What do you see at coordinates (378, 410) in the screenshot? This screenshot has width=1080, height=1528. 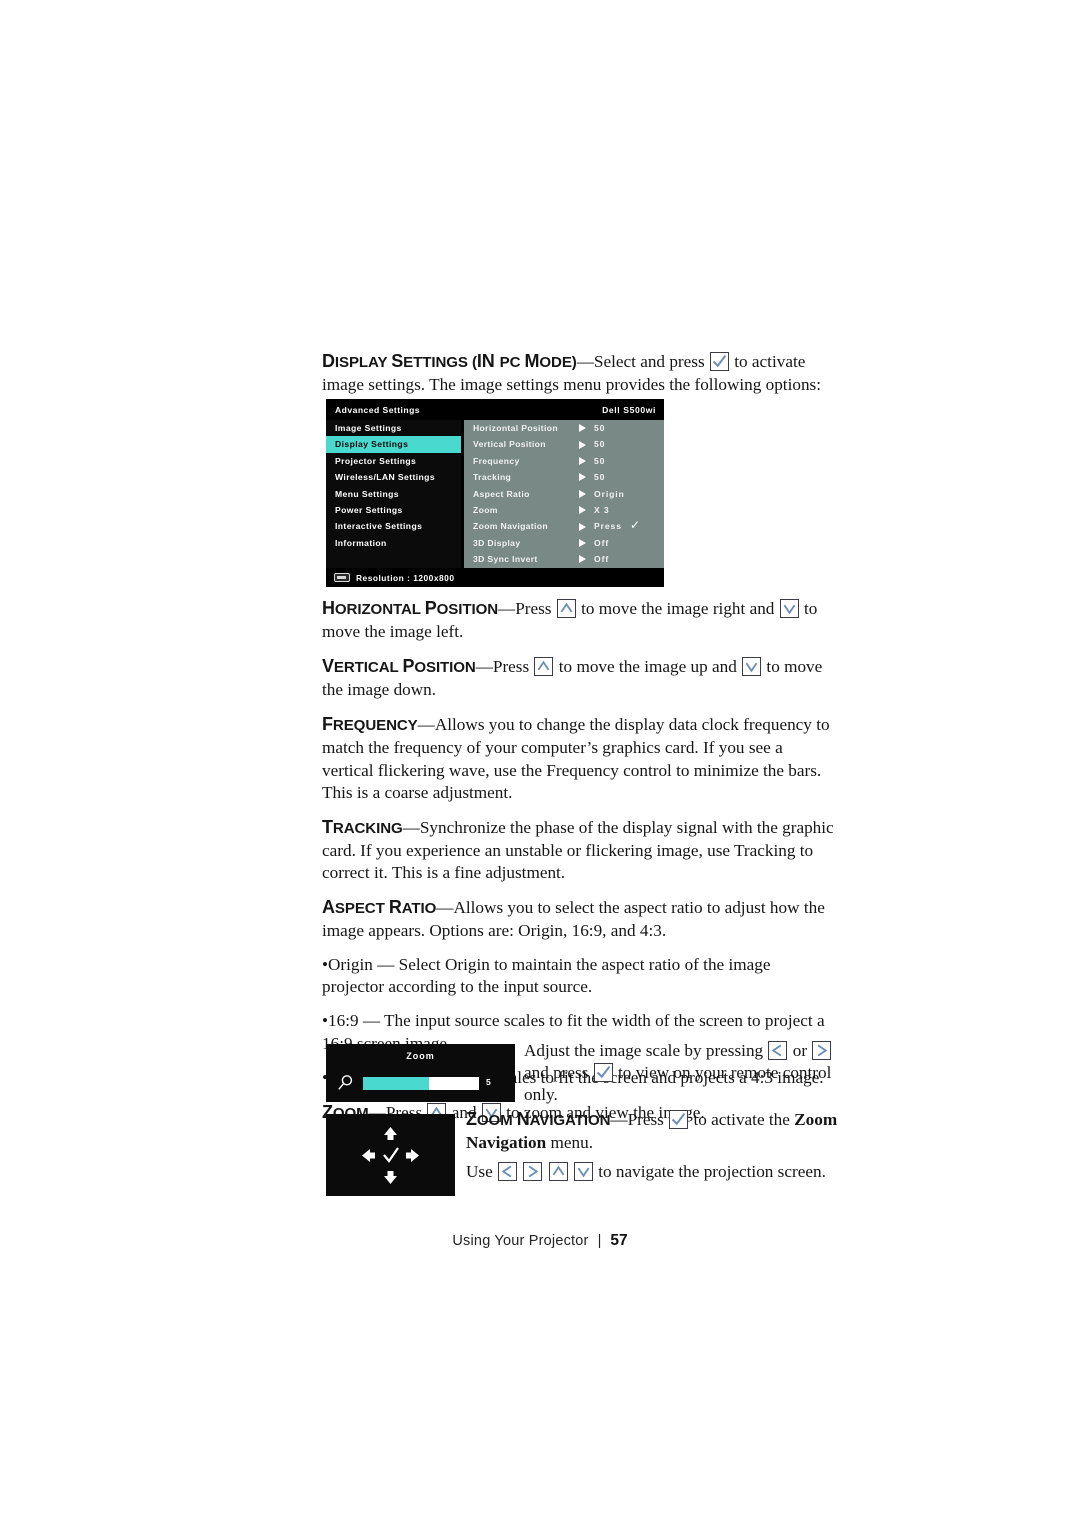 I see `osd-title: Advanced Settings` at bounding box center [378, 410].